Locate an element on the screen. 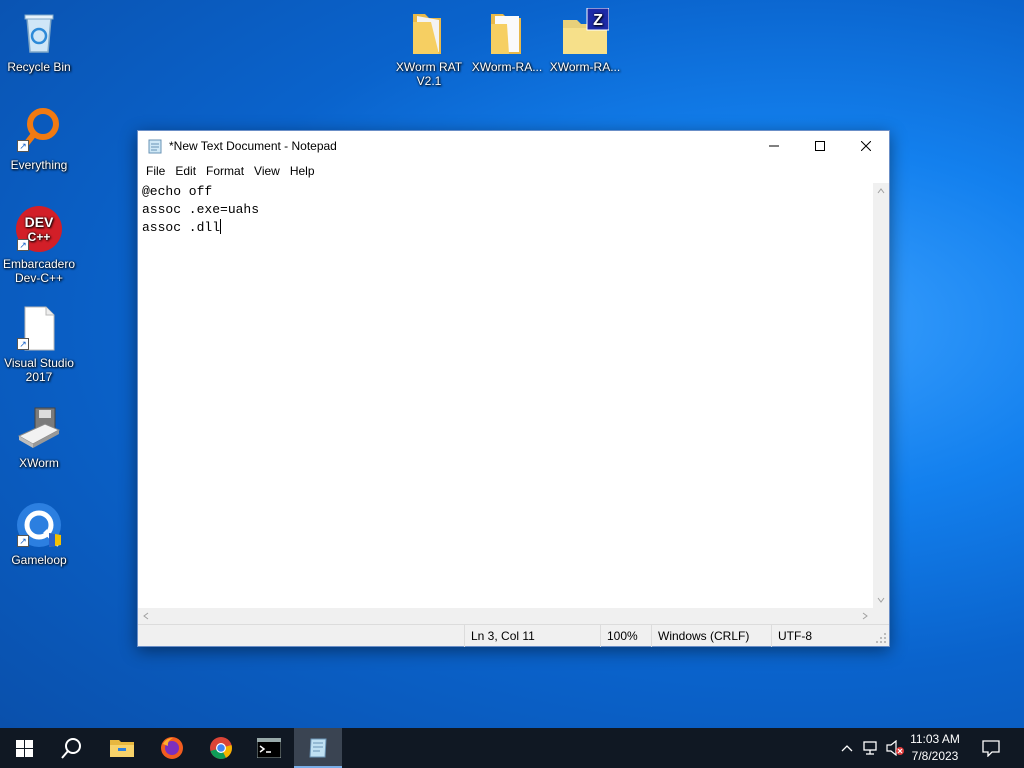  desktop-icon-devcpp: DEV C++ ↗ Embarcadero Dev-C++ is located at coordinates (39, 245).